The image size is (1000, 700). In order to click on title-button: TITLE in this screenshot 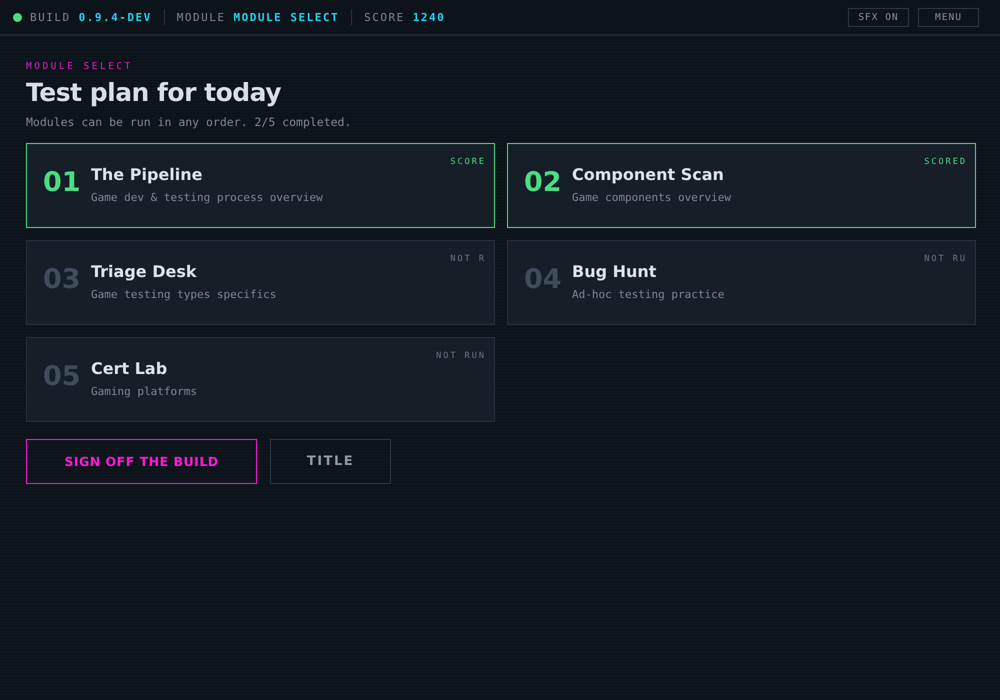, I will do `click(330, 461)`.